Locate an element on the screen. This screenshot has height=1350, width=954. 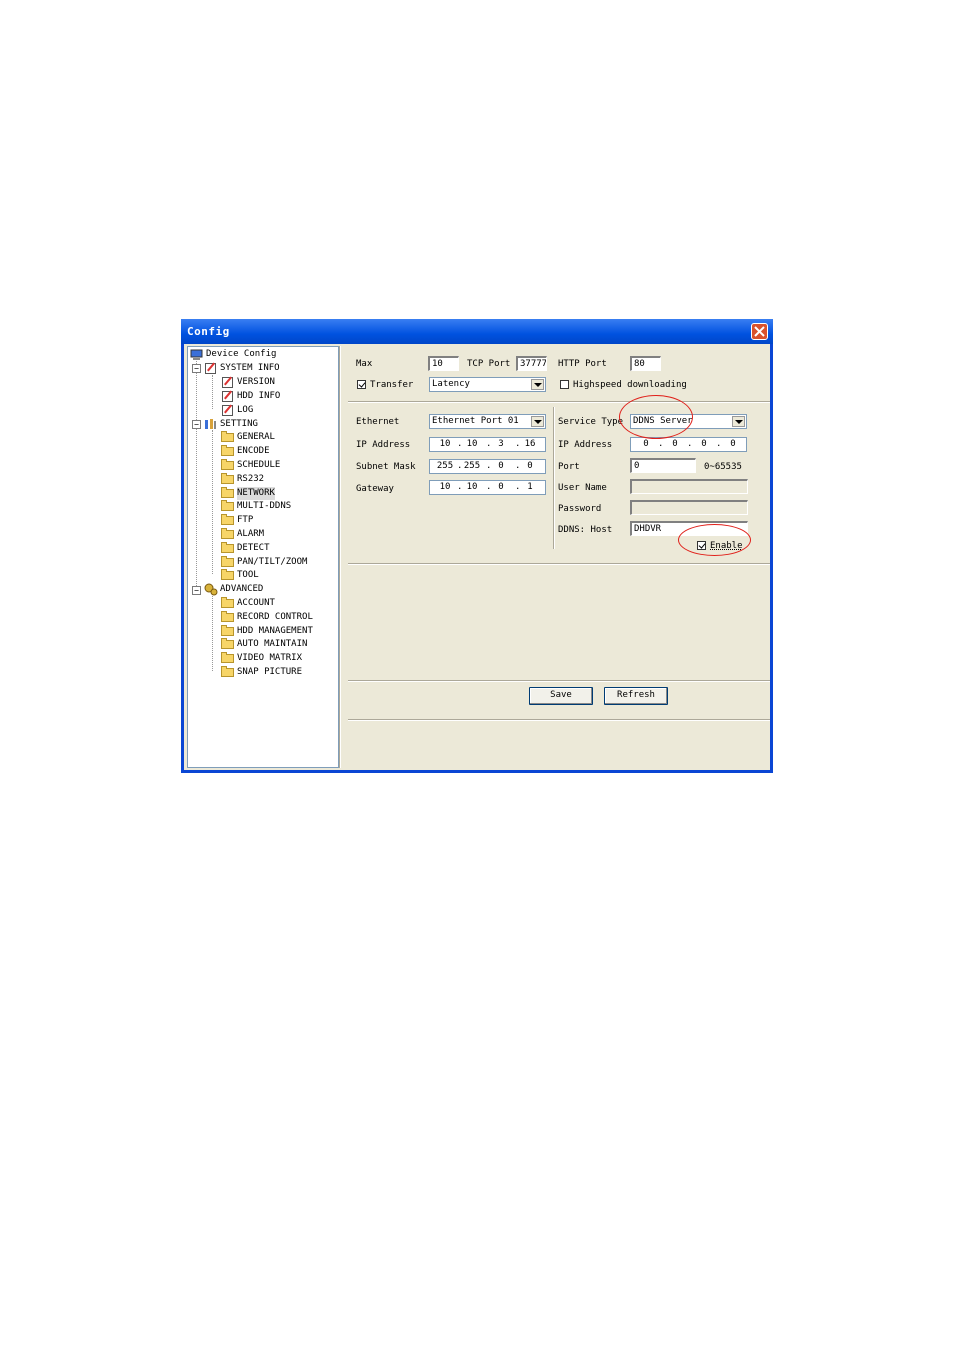
tree-item-auto-maintain-label: AUTO MAINTAIN is located at coordinates (272, 644).